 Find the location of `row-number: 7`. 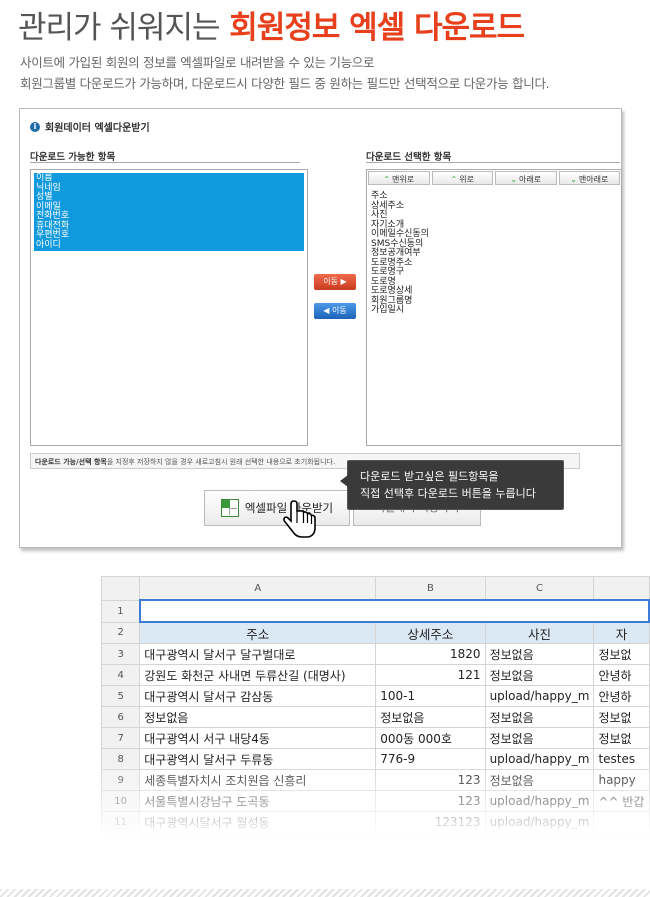

row-number: 7 is located at coordinates (121, 738).